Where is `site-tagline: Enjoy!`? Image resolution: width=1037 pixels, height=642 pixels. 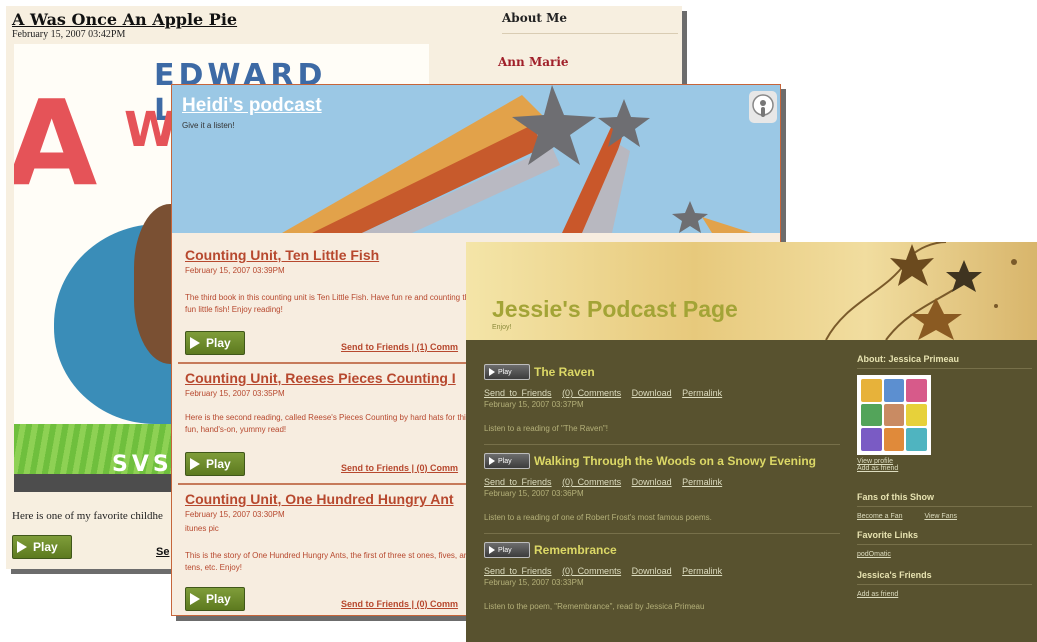
site-tagline: Enjoy! is located at coordinates (502, 327).